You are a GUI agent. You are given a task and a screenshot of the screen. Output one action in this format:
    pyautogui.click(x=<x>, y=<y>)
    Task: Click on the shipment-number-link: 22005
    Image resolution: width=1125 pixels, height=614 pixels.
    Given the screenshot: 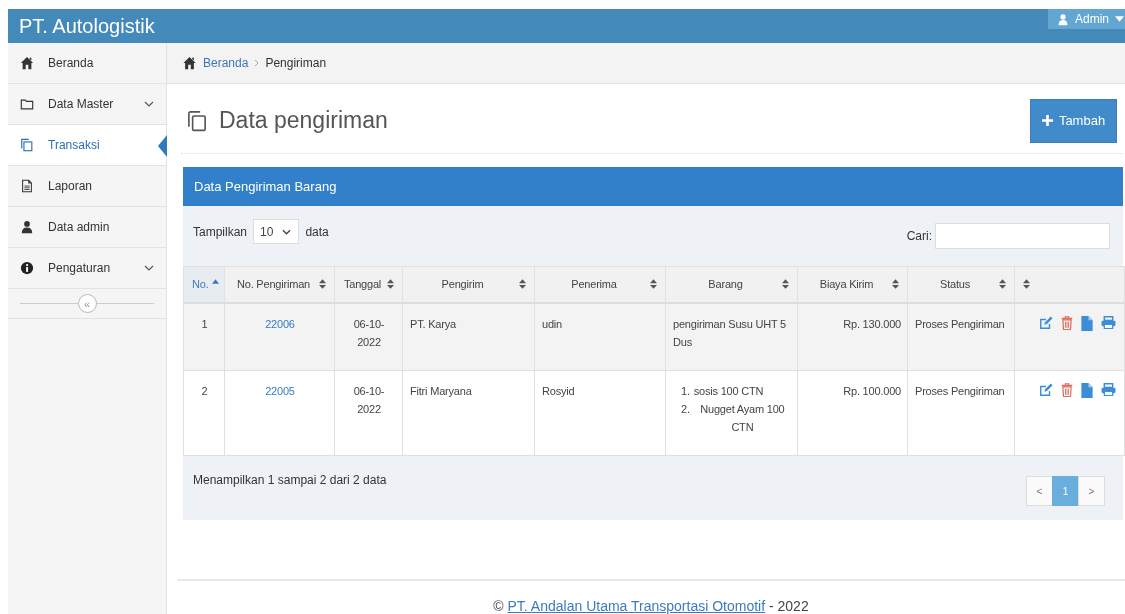 What is the action you would take?
    pyautogui.click(x=280, y=391)
    